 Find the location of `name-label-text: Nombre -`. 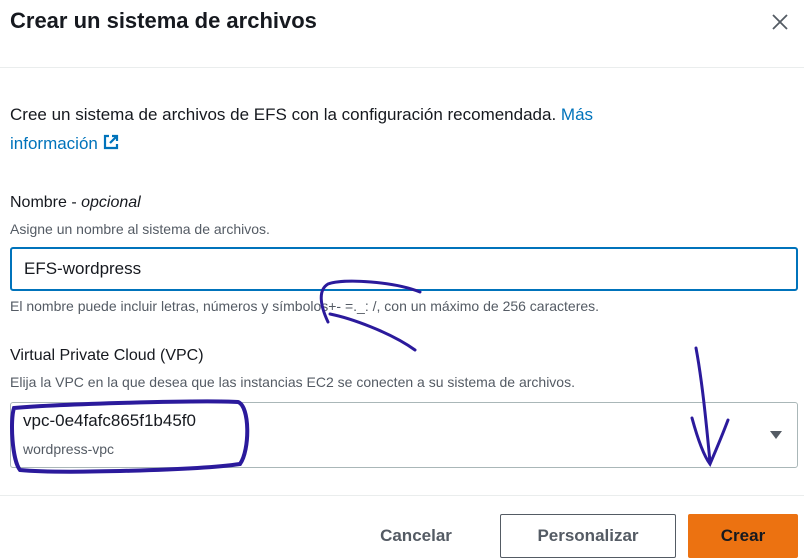

name-label-text: Nombre - is located at coordinates (46, 202).